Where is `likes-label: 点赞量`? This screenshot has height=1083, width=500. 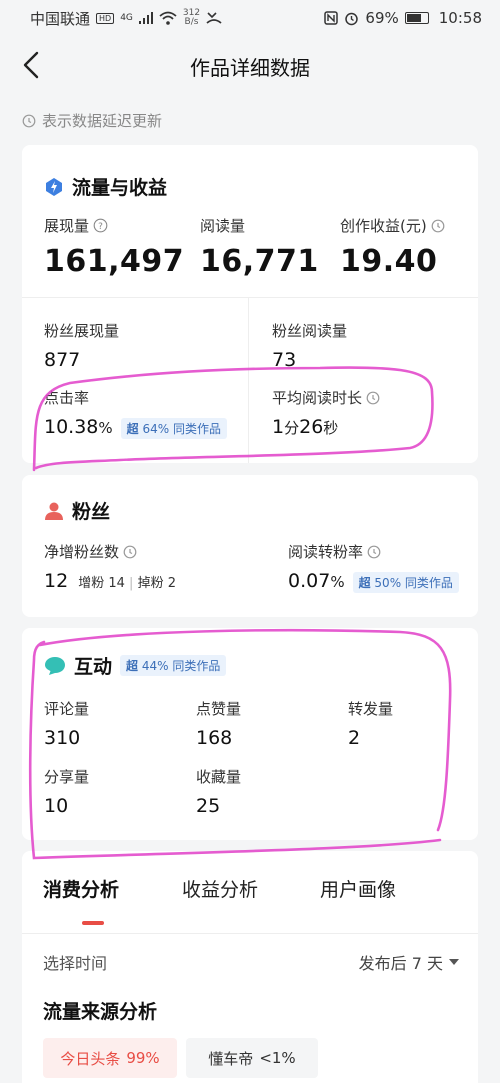 likes-label: 点赞量 is located at coordinates (219, 709).